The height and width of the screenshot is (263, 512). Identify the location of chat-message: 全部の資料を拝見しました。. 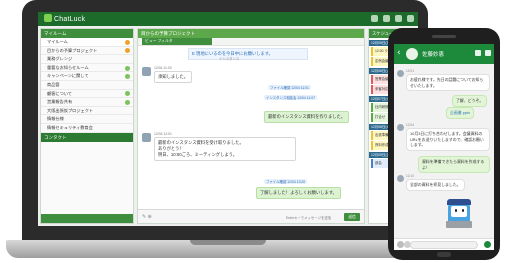
(435, 185).